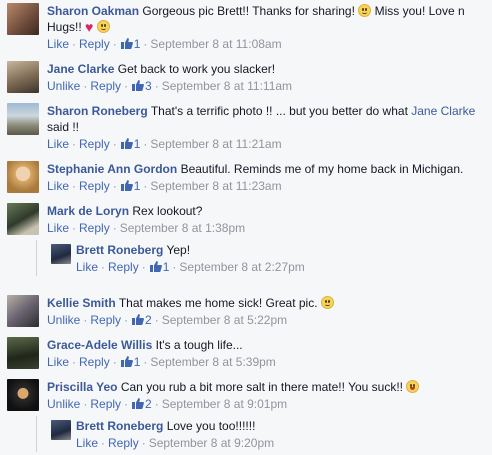 The image size is (492, 455). What do you see at coordinates (211, 426) in the screenshot?
I see `comment-text: Love you too!!!!!!` at bounding box center [211, 426].